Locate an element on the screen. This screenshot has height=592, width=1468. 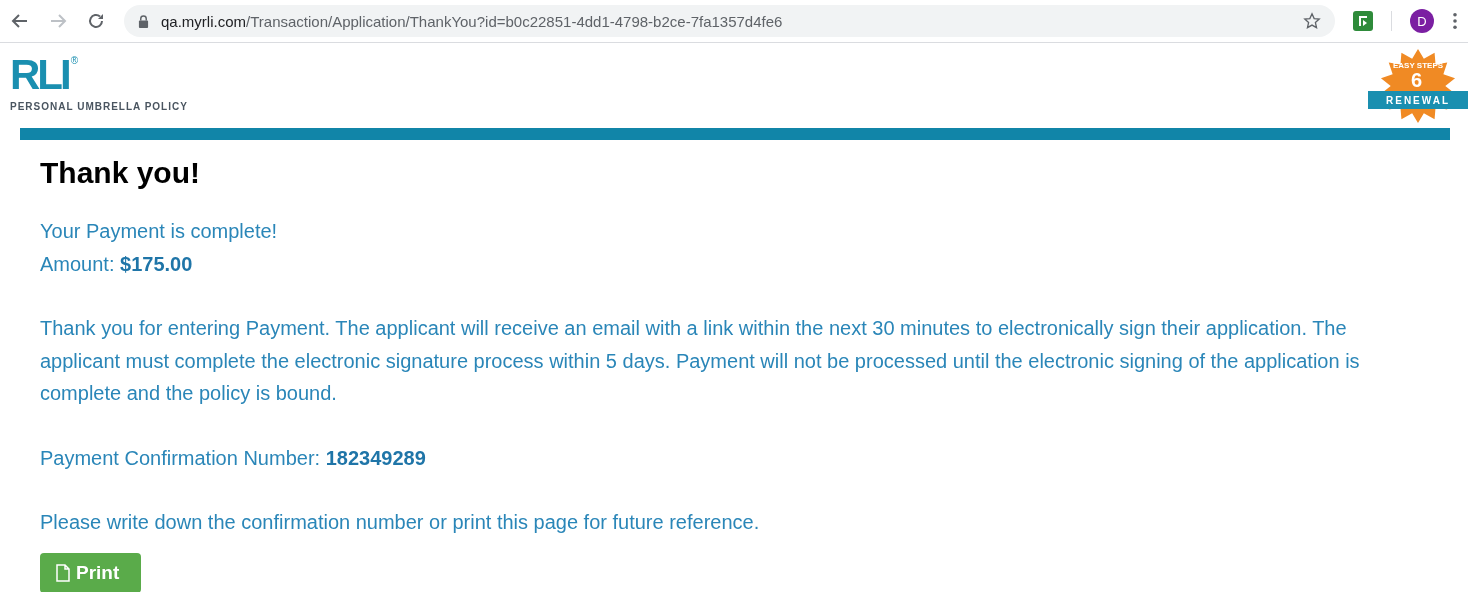
reload-icon is located at coordinates (96, 21).